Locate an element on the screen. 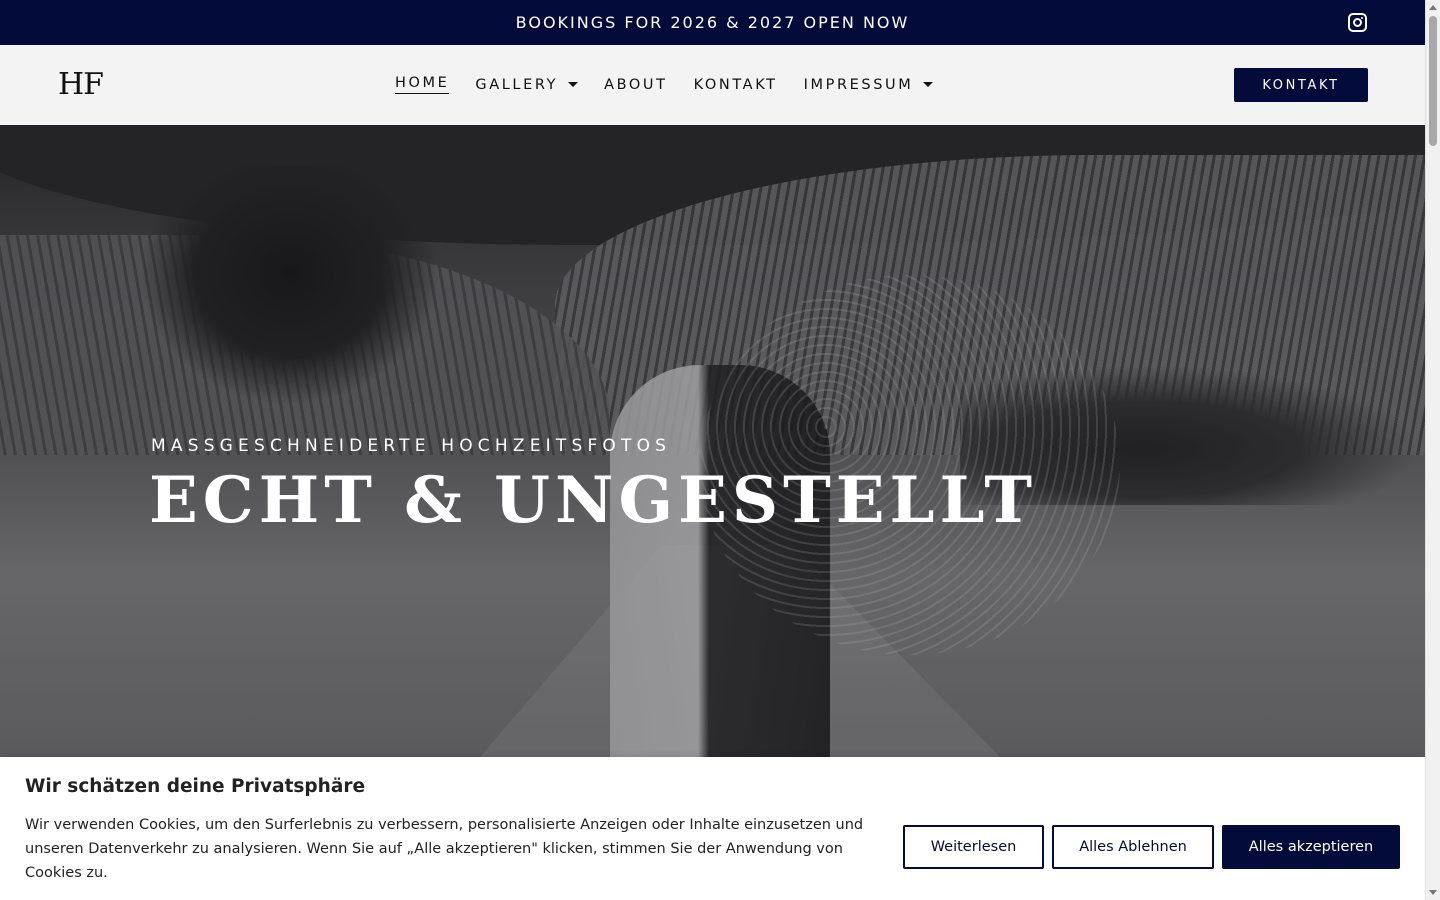  nav-item-kontakt: KONTAKT is located at coordinates (736, 85).